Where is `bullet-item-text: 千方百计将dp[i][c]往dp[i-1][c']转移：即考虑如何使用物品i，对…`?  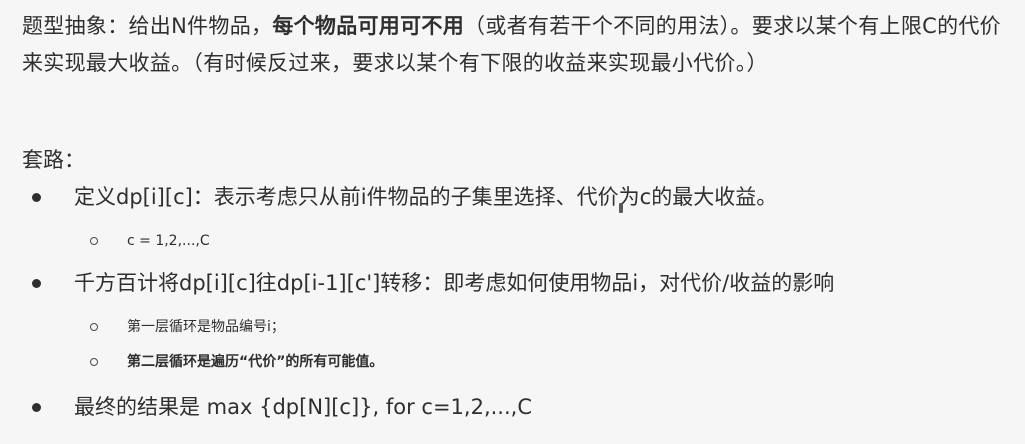 bullet-item-text: 千方百计将dp[i][c]往dp[i-1][c']转移：即考虑如何使用物品i，对… is located at coordinates (454, 283).